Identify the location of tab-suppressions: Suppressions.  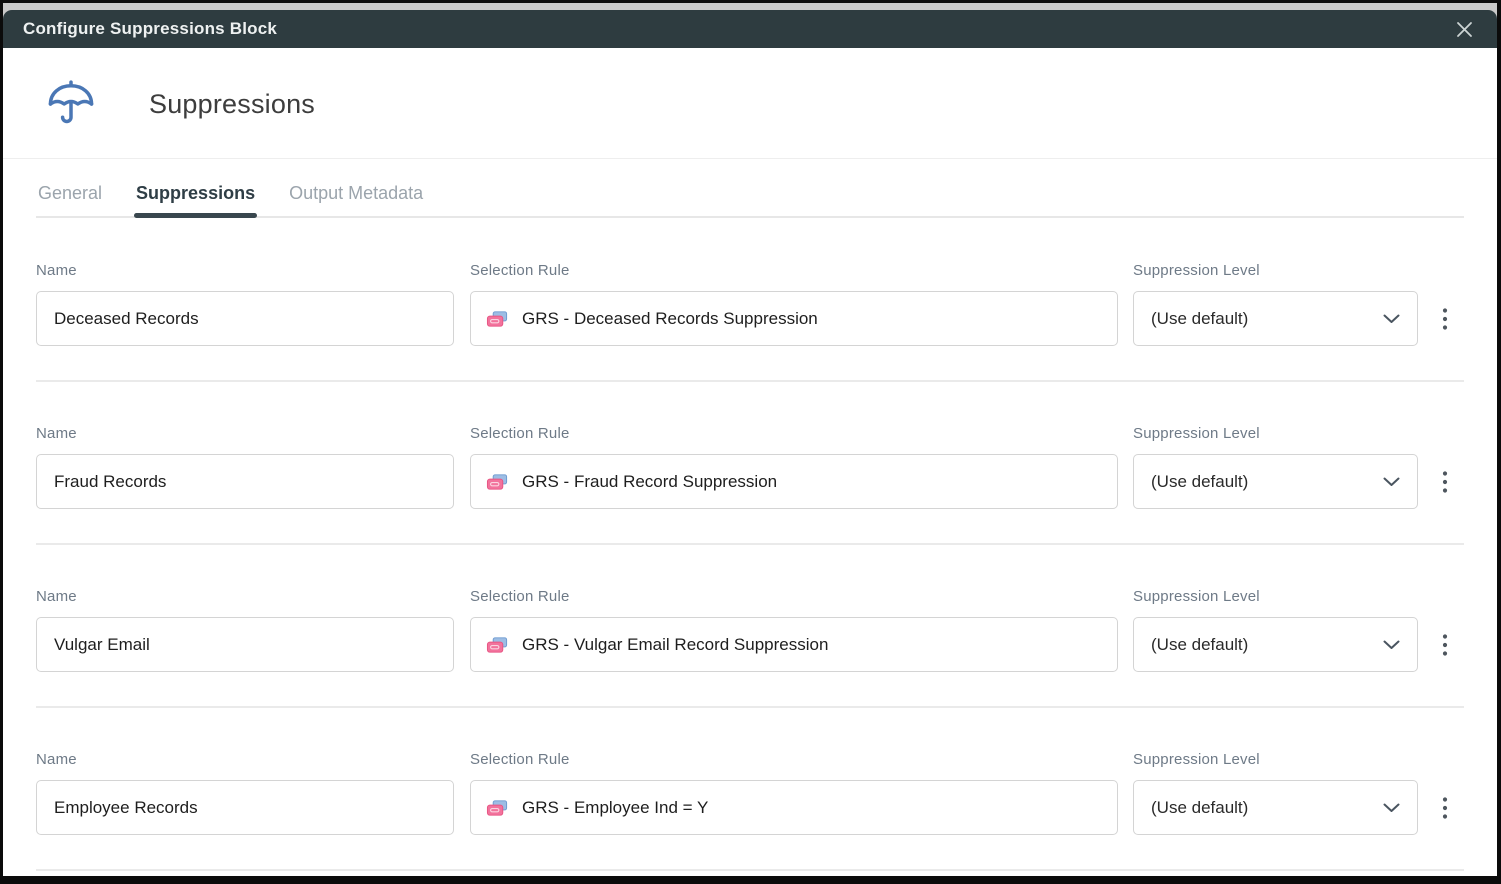
(196, 199).